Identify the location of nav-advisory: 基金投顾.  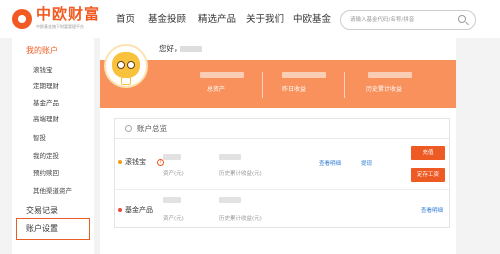
(167, 19).